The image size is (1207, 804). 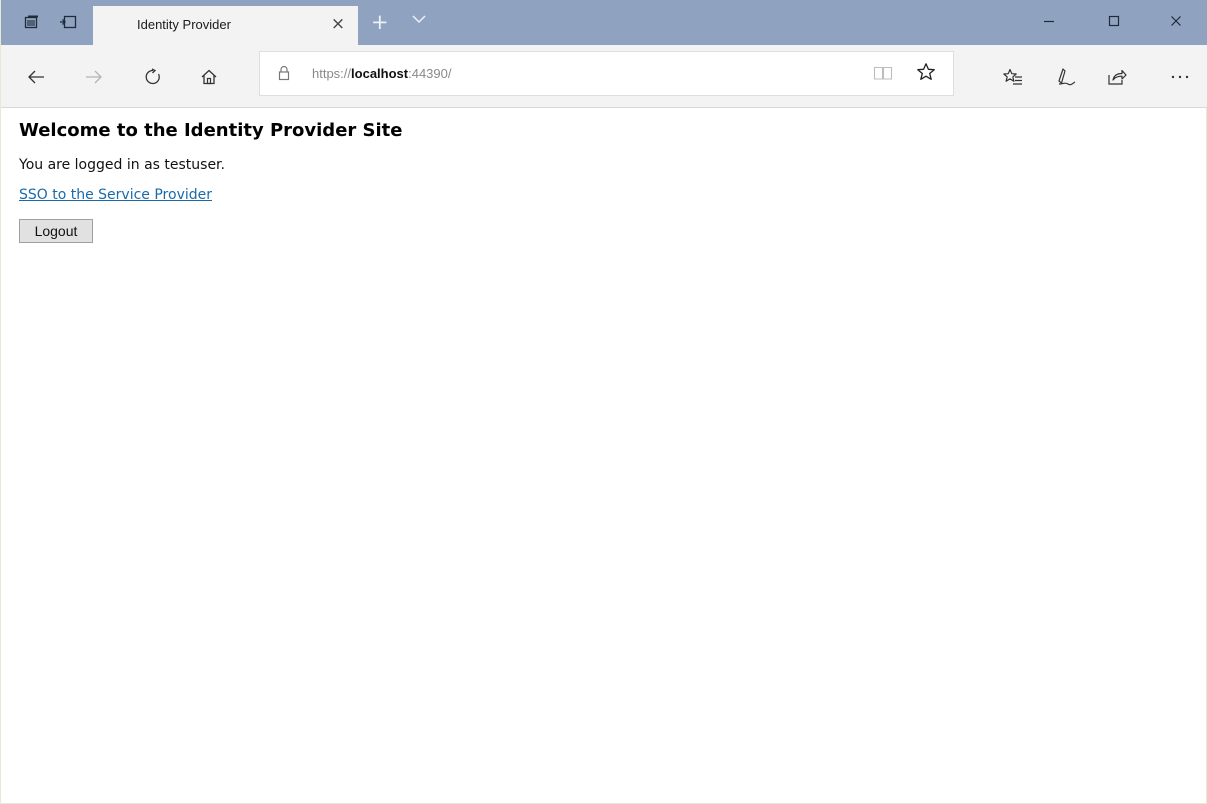 What do you see at coordinates (1117, 77) in the screenshot?
I see `share-icon` at bounding box center [1117, 77].